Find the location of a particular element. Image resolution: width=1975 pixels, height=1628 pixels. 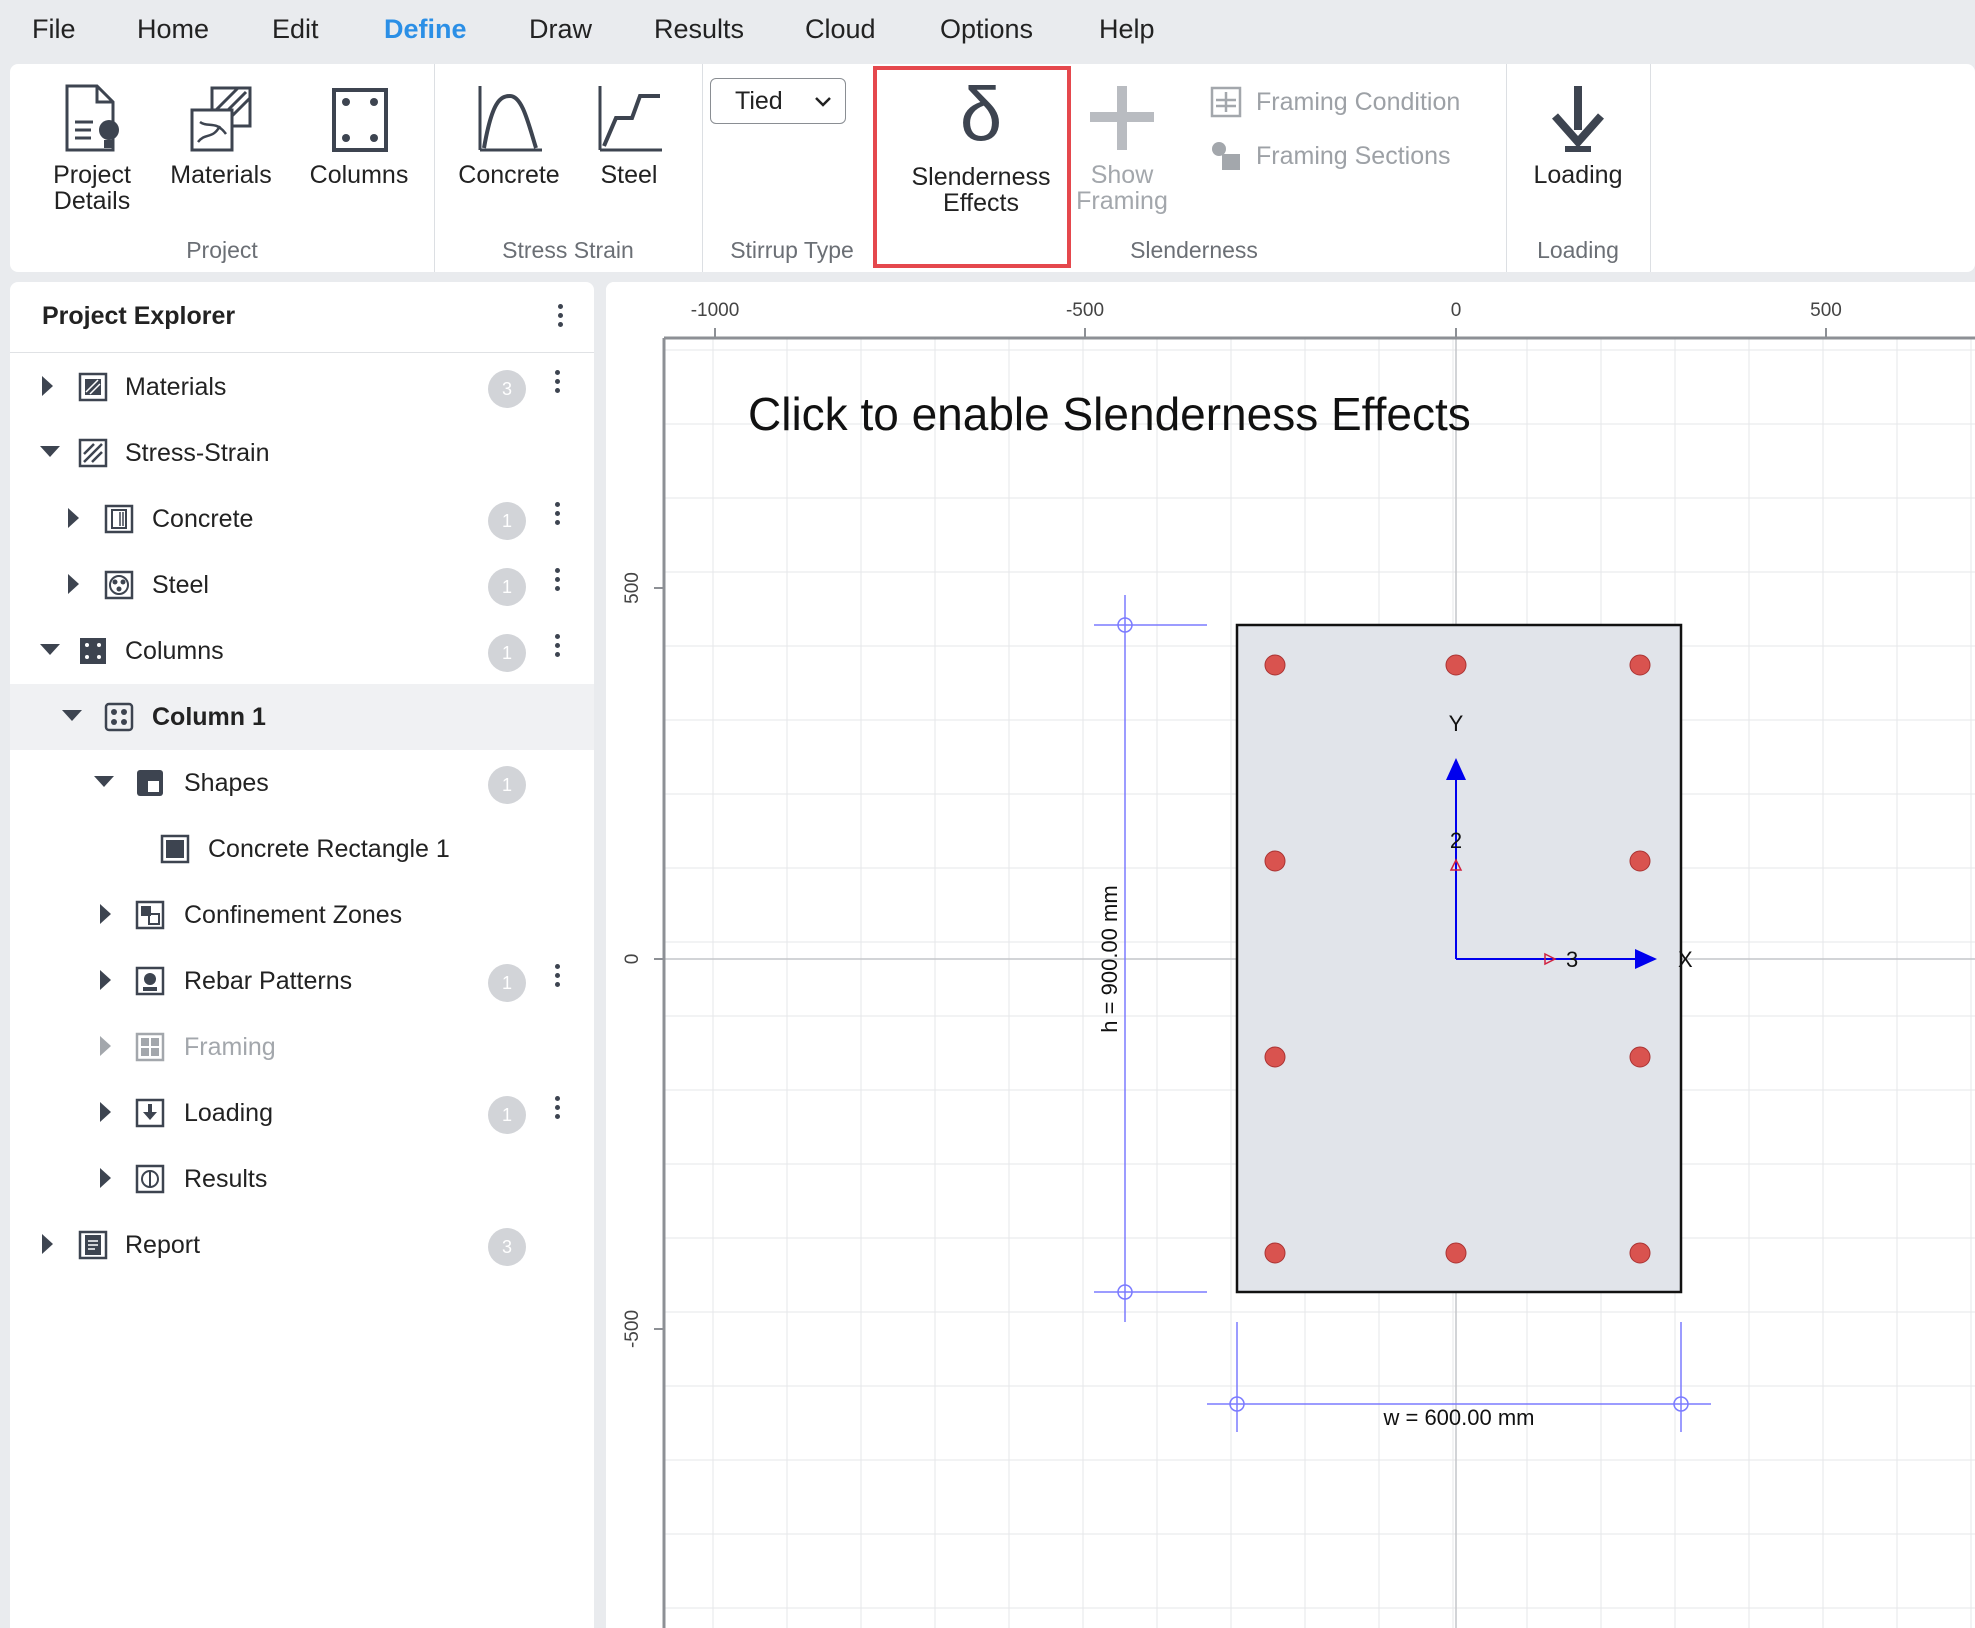

framing-condition-button: Framing Condition is located at coordinates (1335, 102).